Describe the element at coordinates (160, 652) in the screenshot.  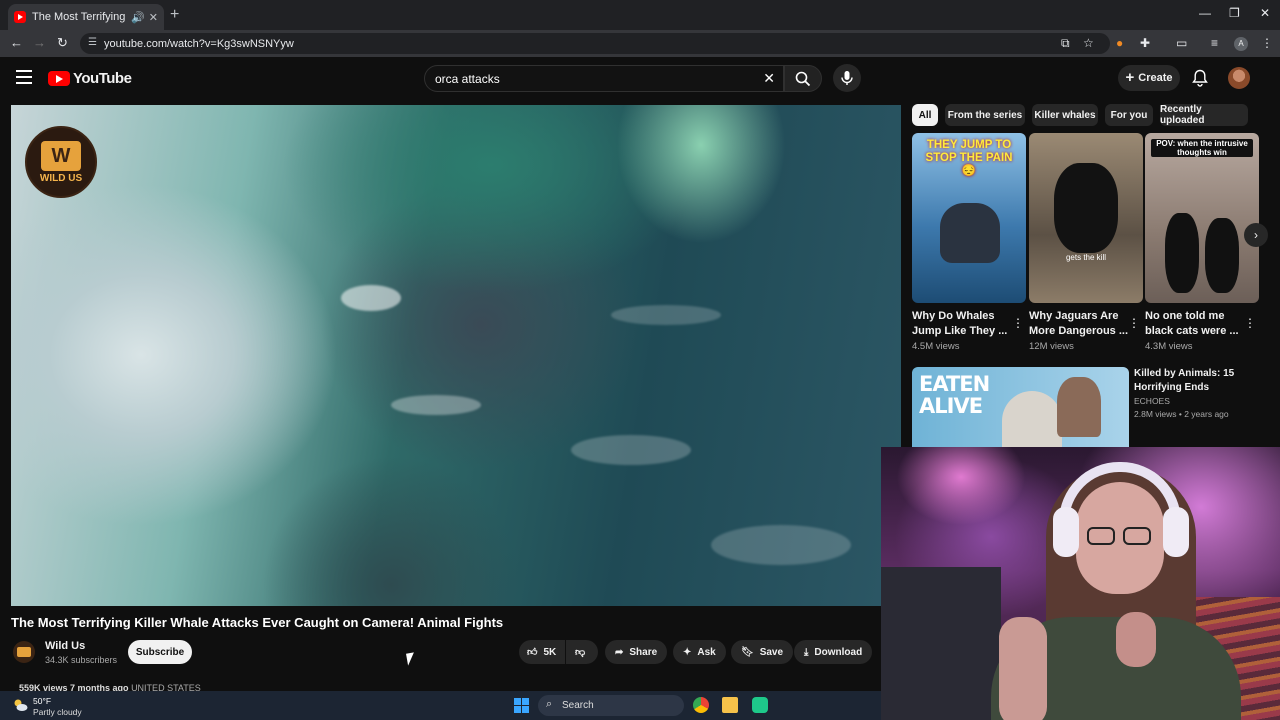
I see `subscribe-button: Subscribe` at that location.